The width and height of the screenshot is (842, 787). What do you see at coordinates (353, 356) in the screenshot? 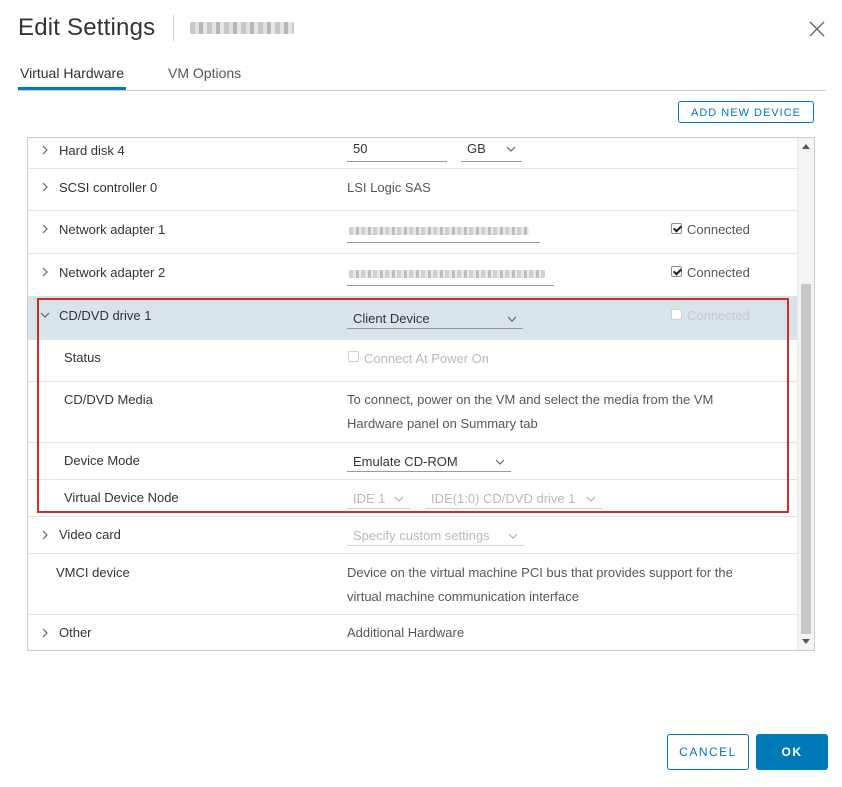
I see `connect-at-power-on-checkbox` at bounding box center [353, 356].